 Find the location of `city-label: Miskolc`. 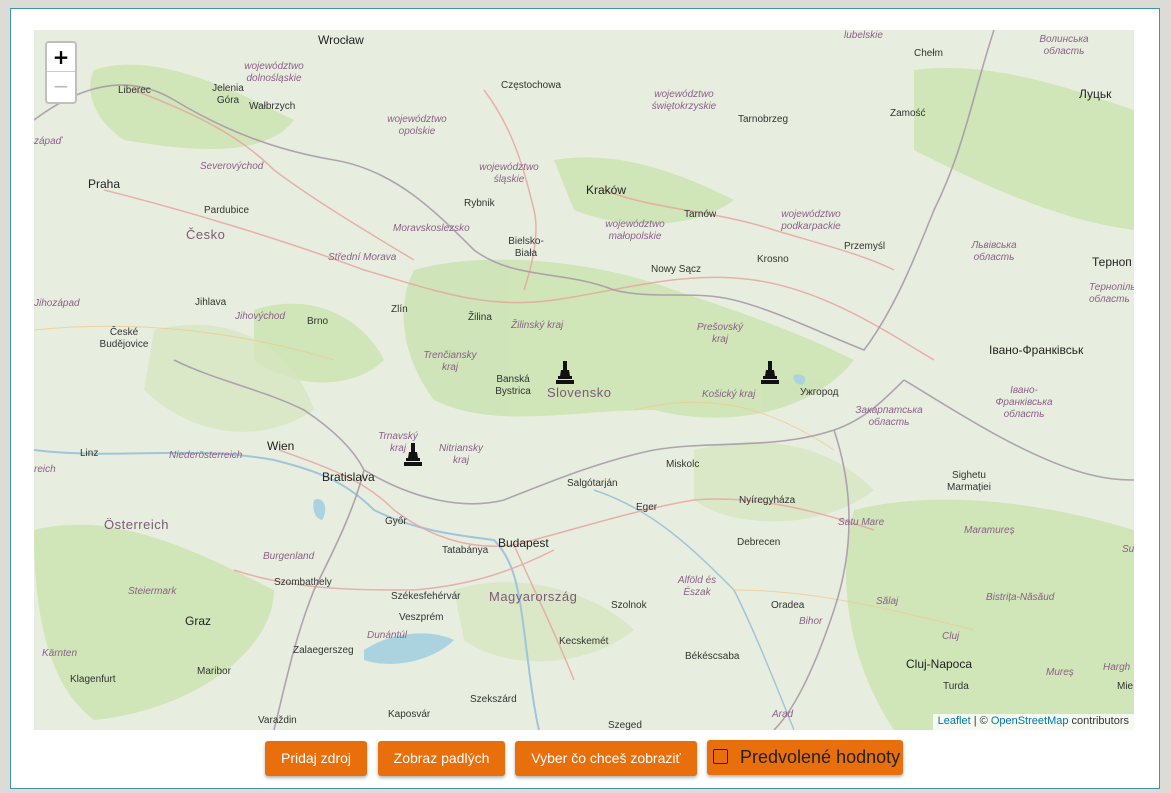

city-label: Miskolc is located at coordinates (683, 464).